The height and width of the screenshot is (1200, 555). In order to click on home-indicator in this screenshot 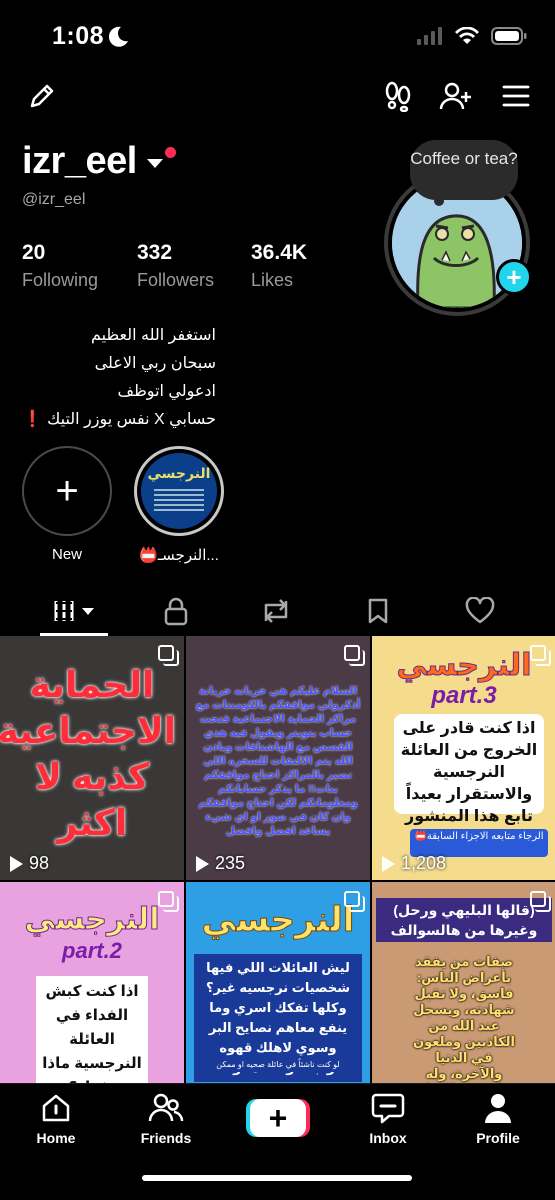, I will do `click(277, 1178)`.